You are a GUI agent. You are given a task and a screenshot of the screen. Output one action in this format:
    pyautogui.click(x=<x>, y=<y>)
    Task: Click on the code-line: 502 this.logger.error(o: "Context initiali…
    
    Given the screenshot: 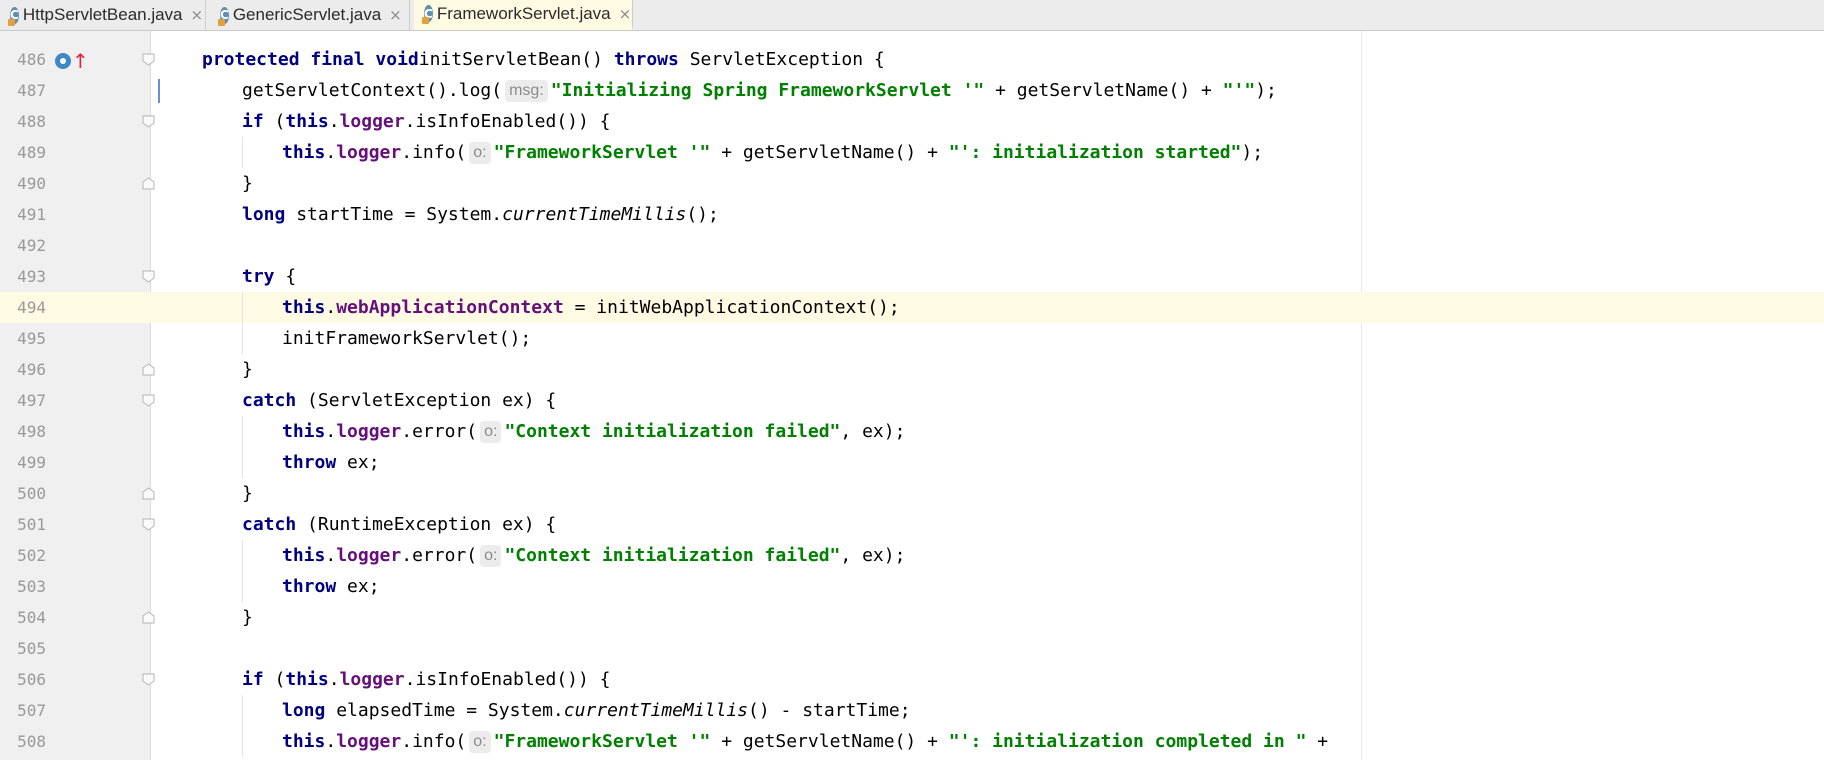 What is the action you would take?
    pyautogui.click(x=912, y=555)
    